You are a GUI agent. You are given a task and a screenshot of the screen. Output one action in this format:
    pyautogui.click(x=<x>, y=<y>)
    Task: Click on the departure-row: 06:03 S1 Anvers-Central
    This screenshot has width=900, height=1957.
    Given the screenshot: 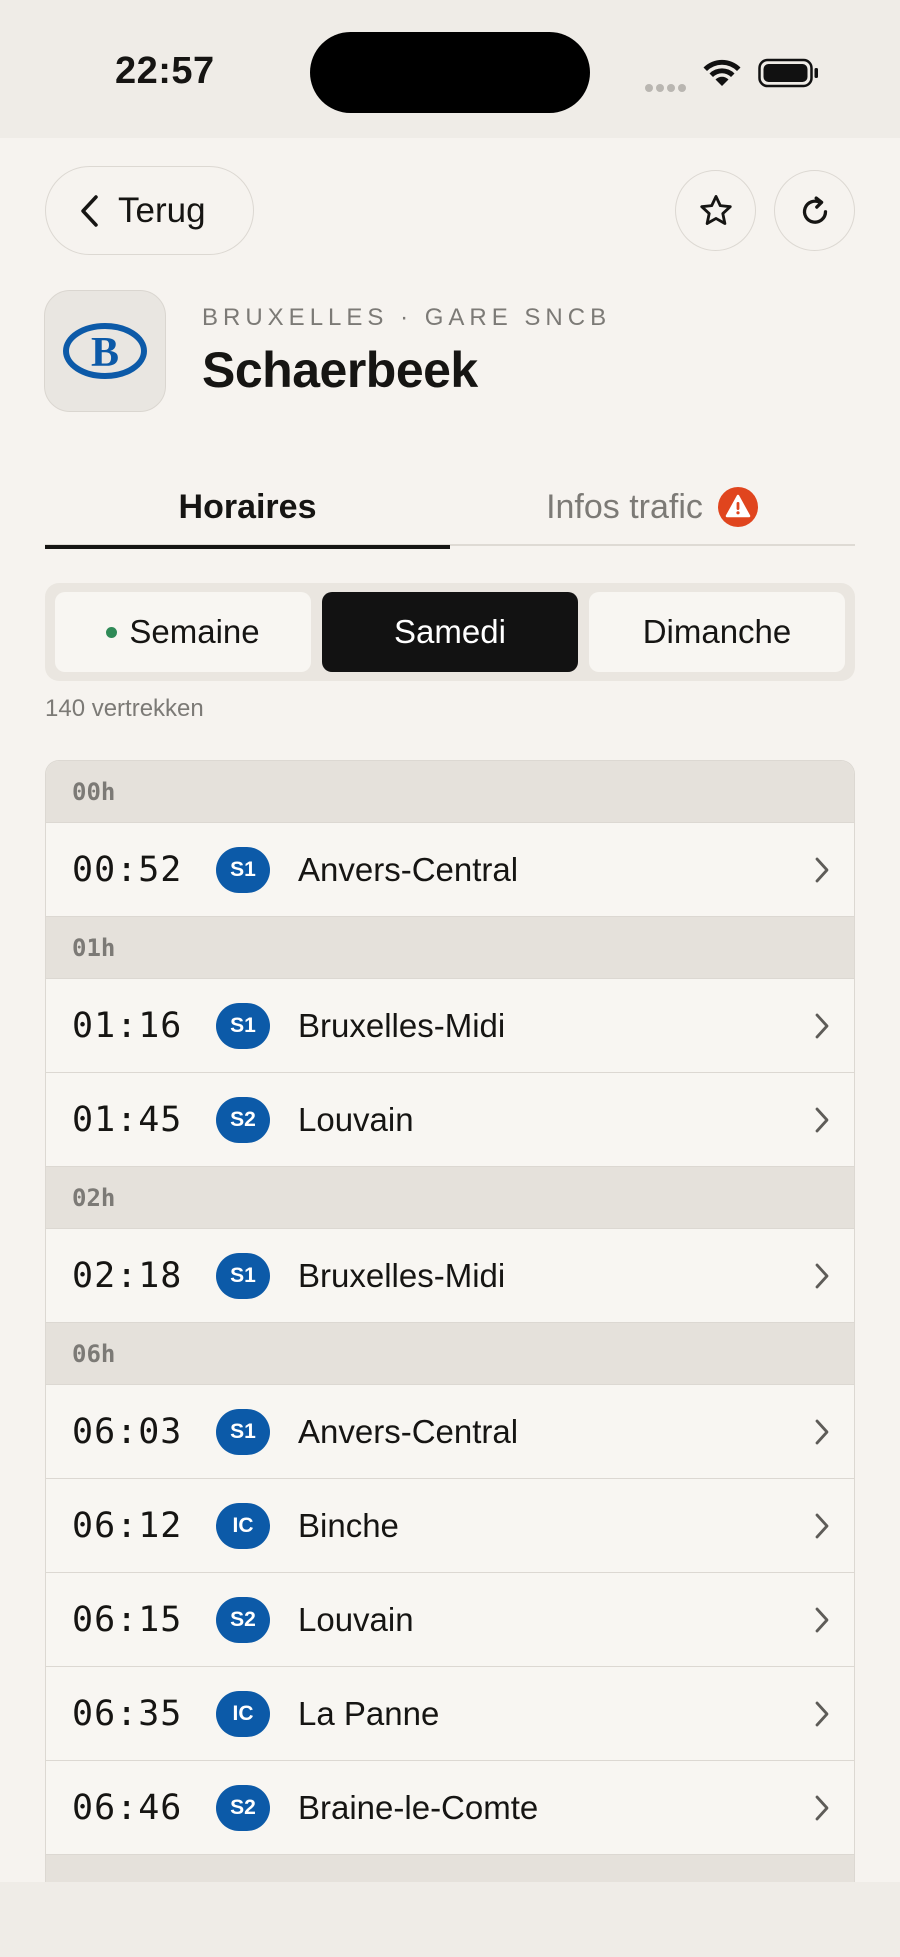 What is the action you would take?
    pyautogui.click(x=450, y=1432)
    